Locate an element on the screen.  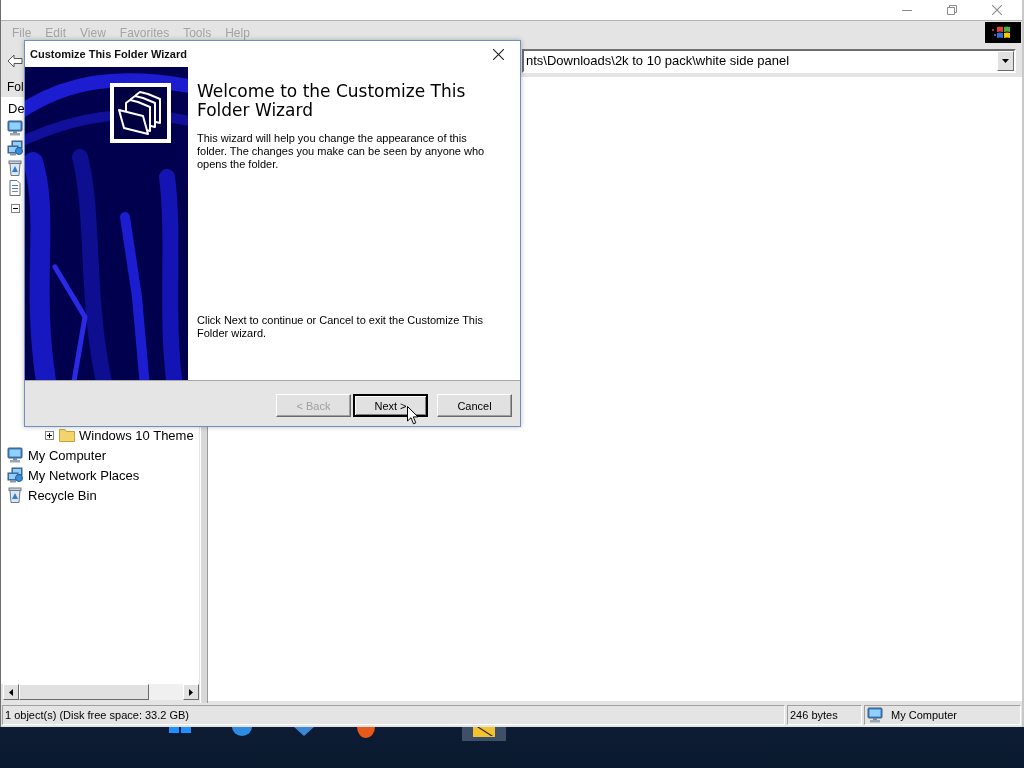
taskbar-button is located at coordinates (484, 734).